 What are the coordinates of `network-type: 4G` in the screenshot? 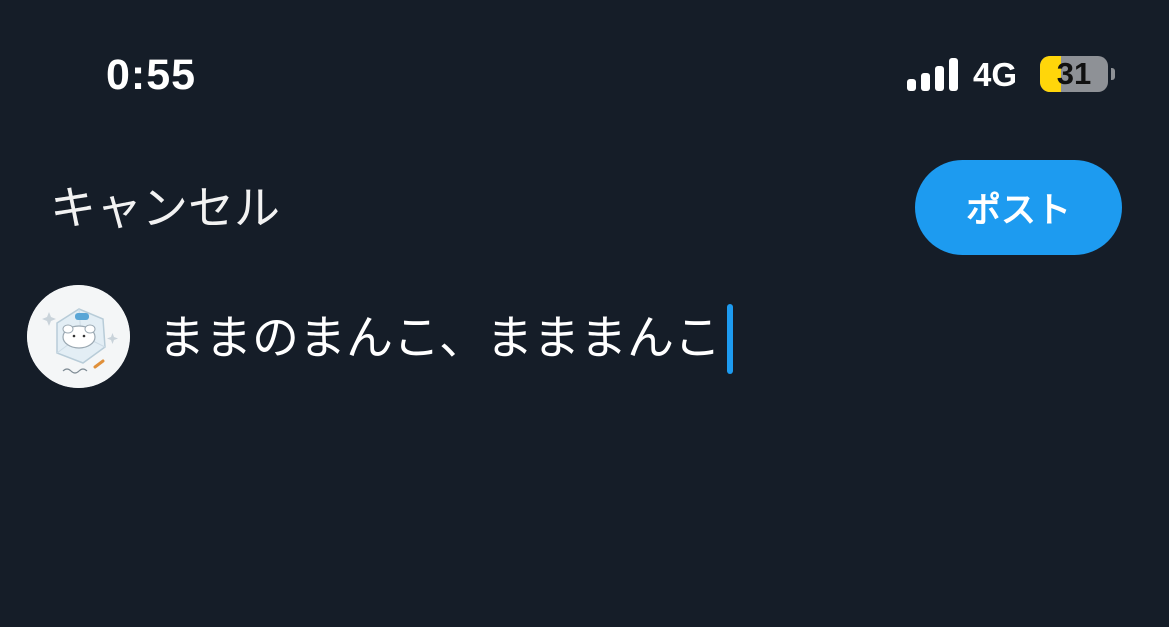 It's located at (995, 74).